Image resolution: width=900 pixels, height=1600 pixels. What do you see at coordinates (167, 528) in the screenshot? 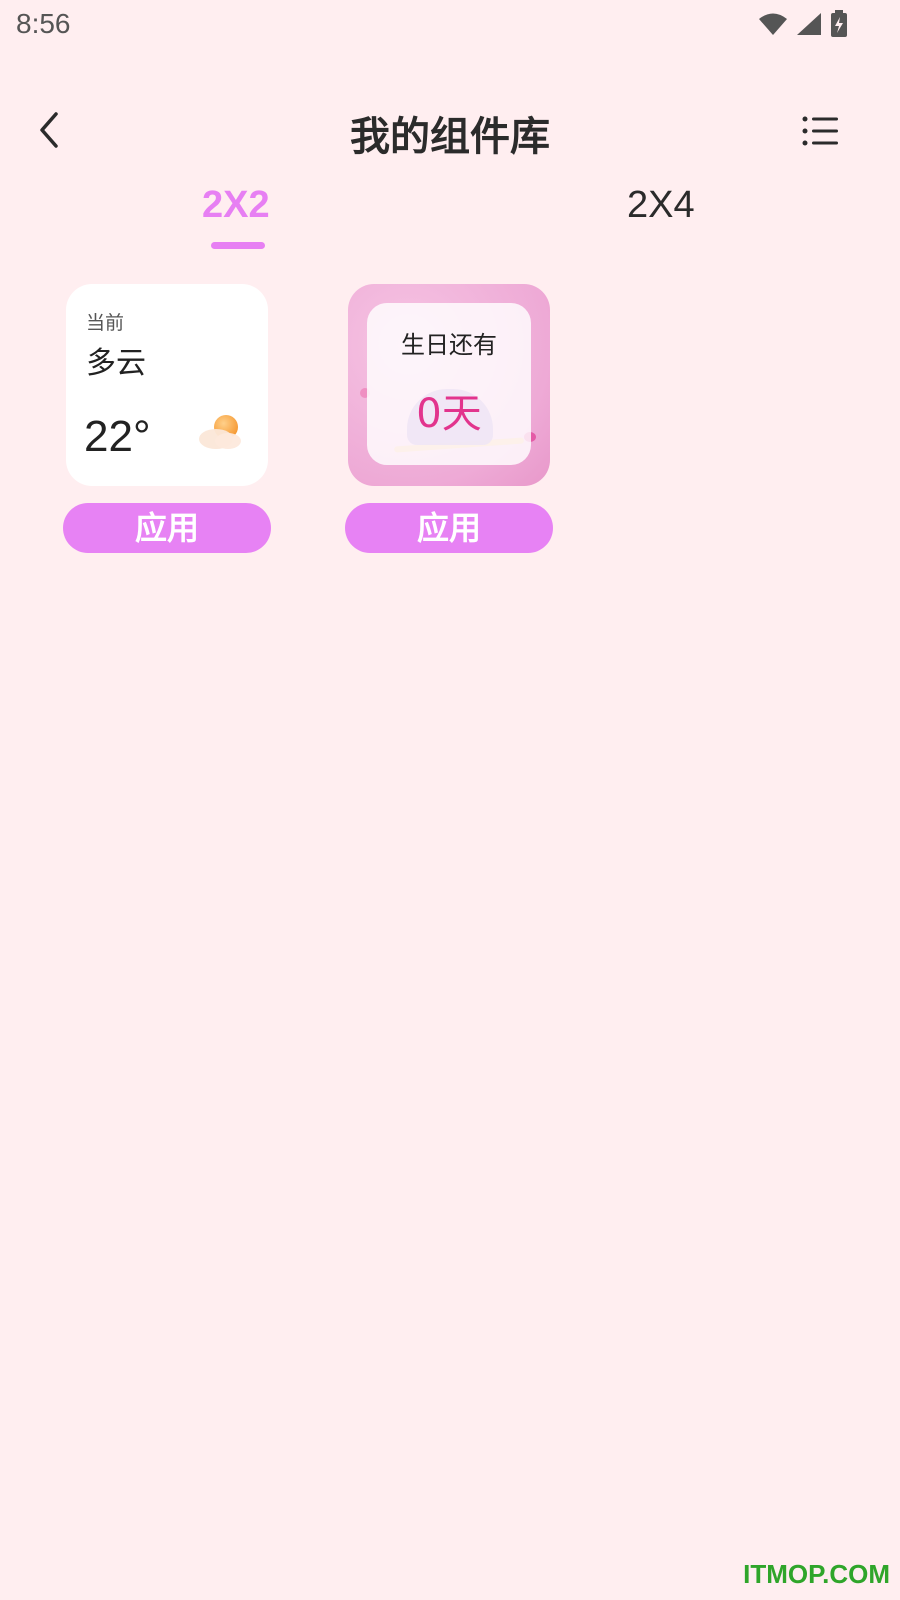
I see `apply-weather-button: 应用` at bounding box center [167, 528].